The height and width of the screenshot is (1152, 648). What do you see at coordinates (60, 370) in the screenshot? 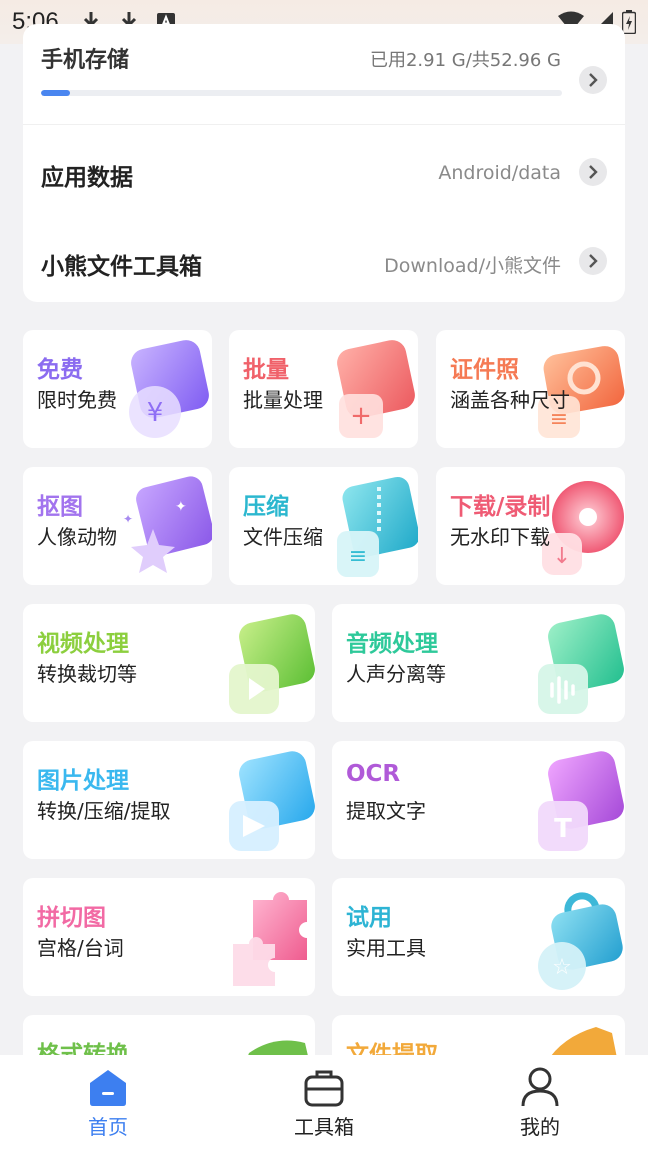
I see `tool-title: 免费` at bounding box center [60, 370].